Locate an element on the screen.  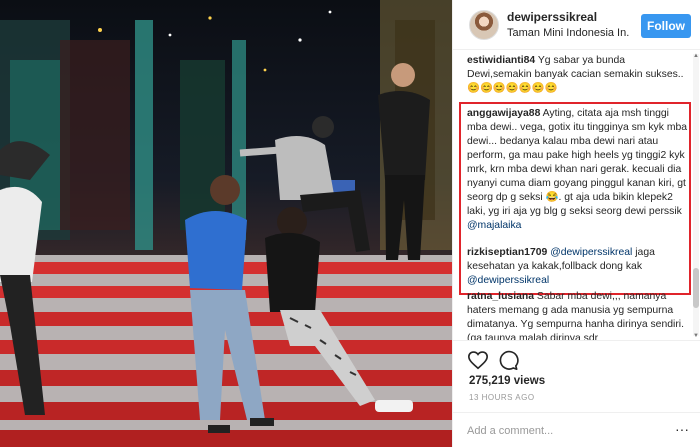
add-comment-bar: ··· is located at coordinates (576, 429).